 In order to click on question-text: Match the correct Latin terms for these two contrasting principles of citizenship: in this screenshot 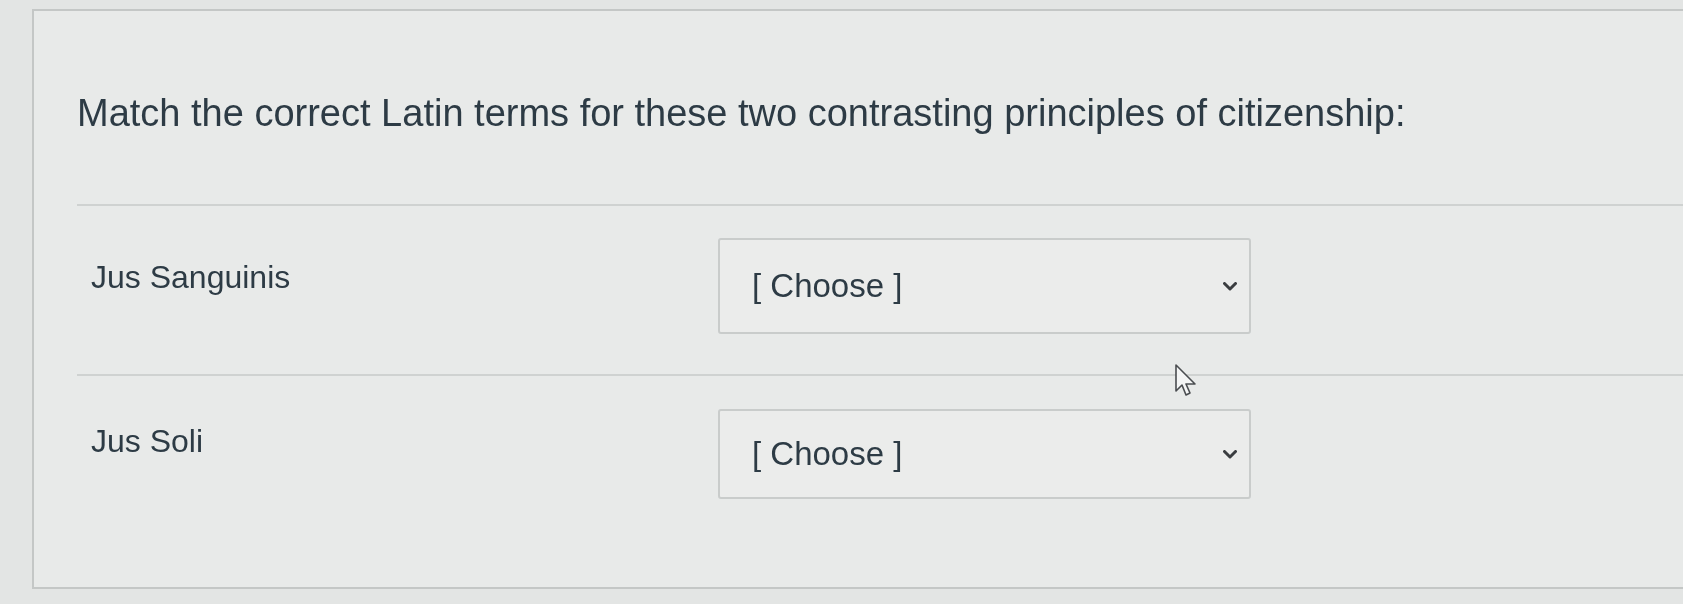, I will do `click(742, 113)`.